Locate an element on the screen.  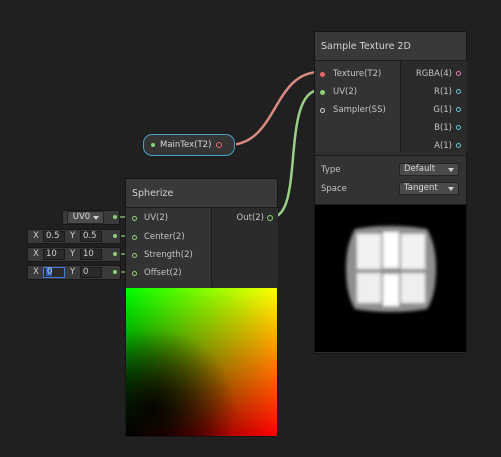
glyph-shape is located at coordinates (391, 269).